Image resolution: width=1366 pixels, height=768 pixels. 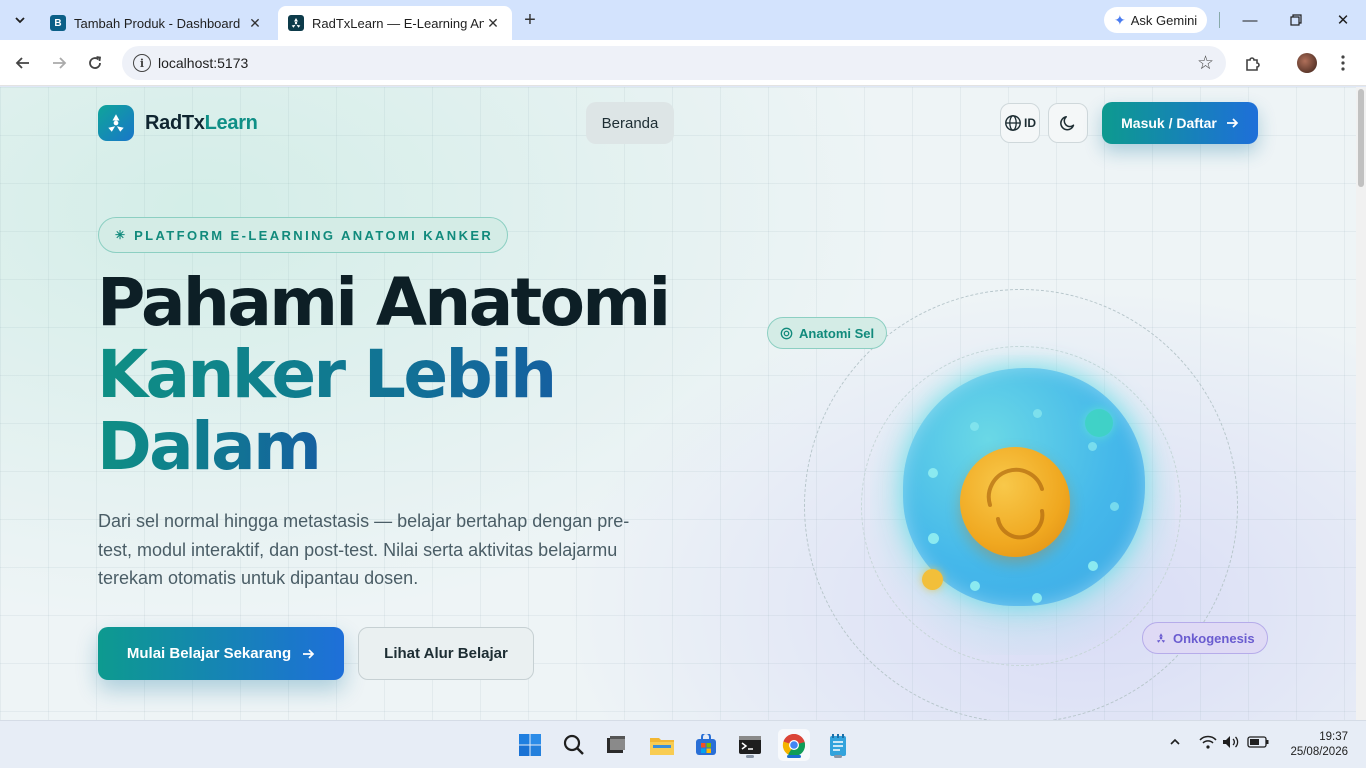 I want to click on moon-icon, so click(x=1067, y=123).